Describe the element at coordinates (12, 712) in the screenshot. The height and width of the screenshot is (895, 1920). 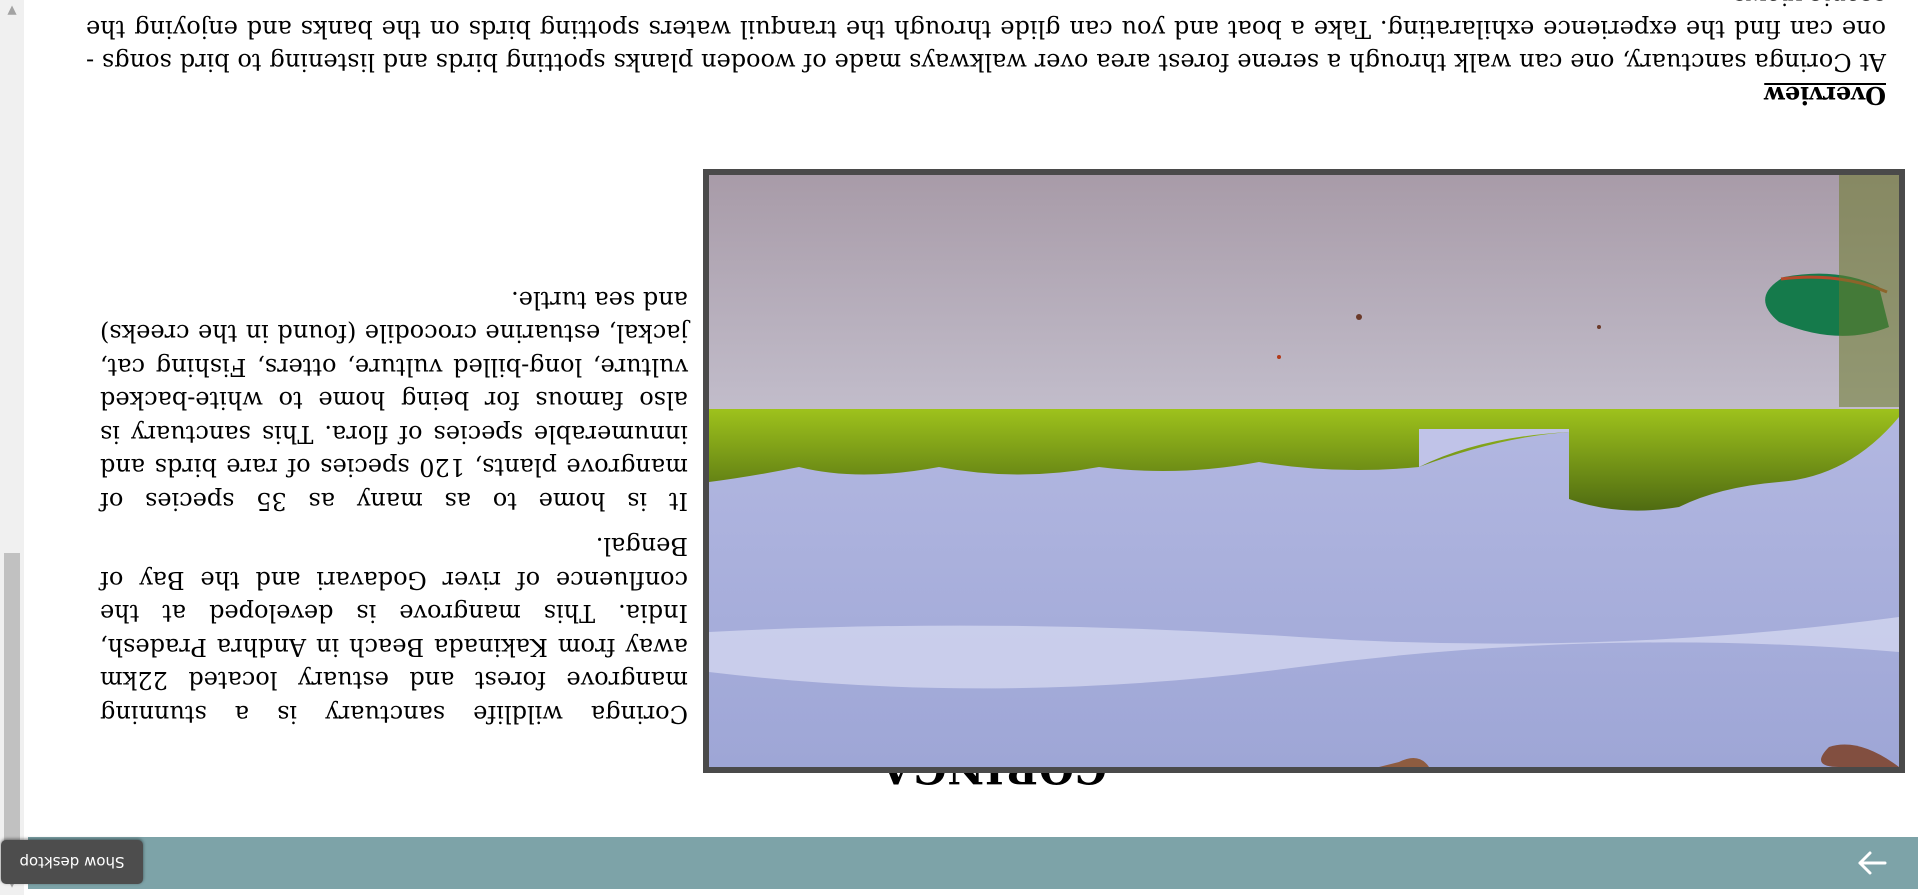
I see `scroll-thumb` at that location.